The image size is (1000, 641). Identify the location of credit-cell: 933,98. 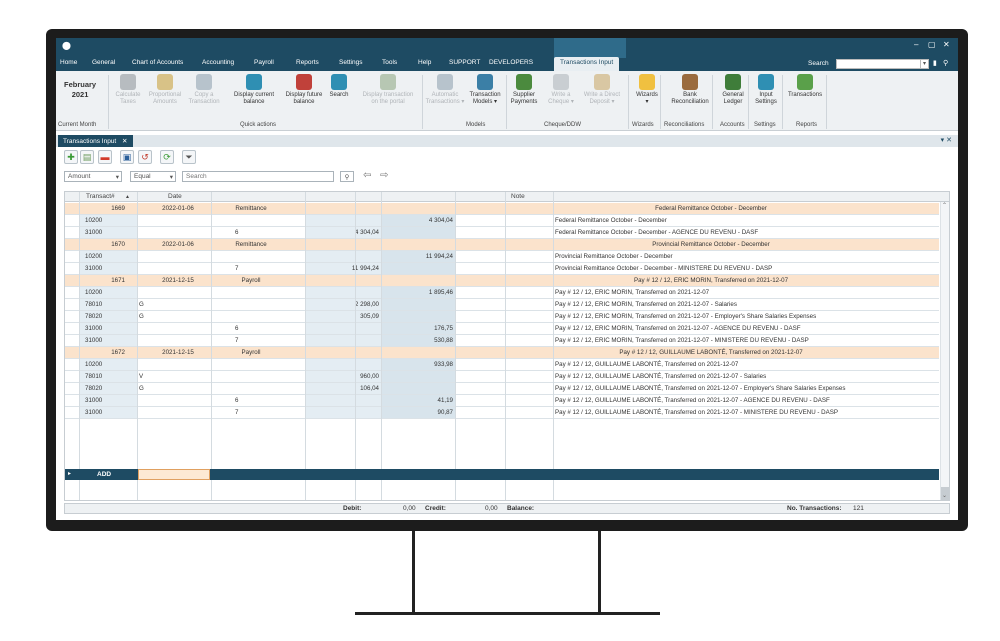
(417, 364).